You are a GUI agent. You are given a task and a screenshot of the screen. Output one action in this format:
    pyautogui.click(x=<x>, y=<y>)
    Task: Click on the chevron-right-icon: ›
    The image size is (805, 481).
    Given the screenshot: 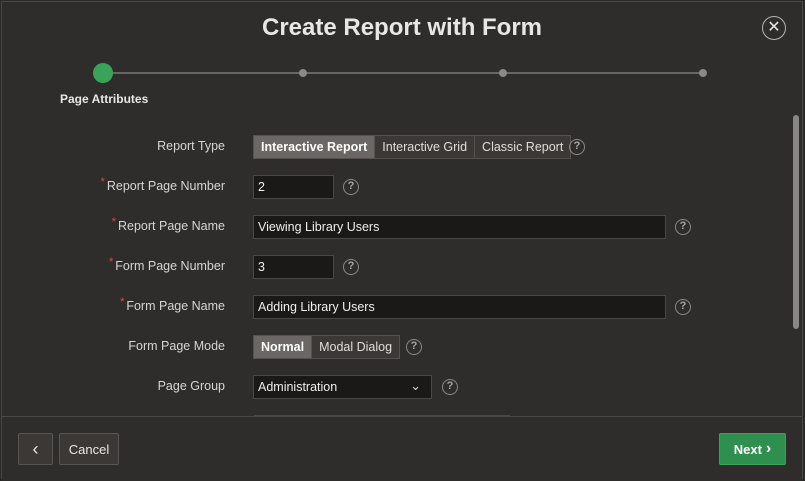 What is the action you would take?
    pyautogui.click(x=768, y=448)
    